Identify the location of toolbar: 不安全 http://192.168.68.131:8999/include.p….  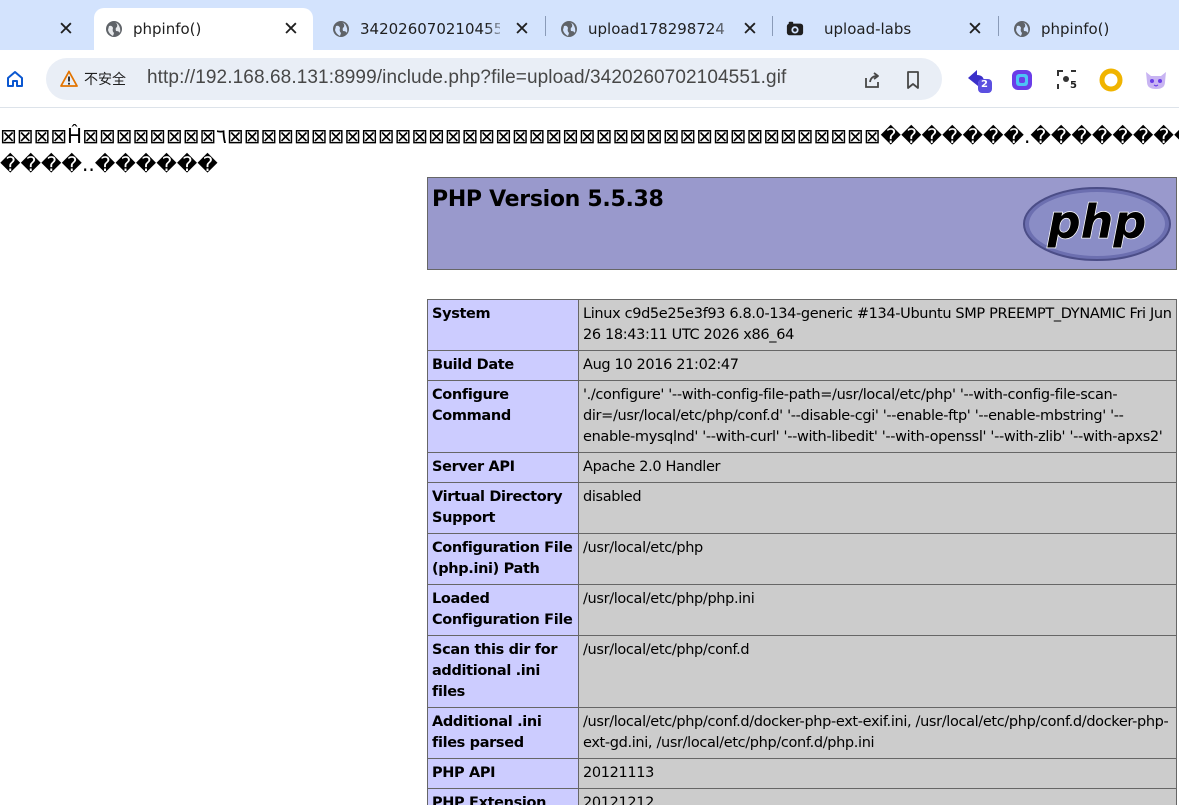
(589, 79).